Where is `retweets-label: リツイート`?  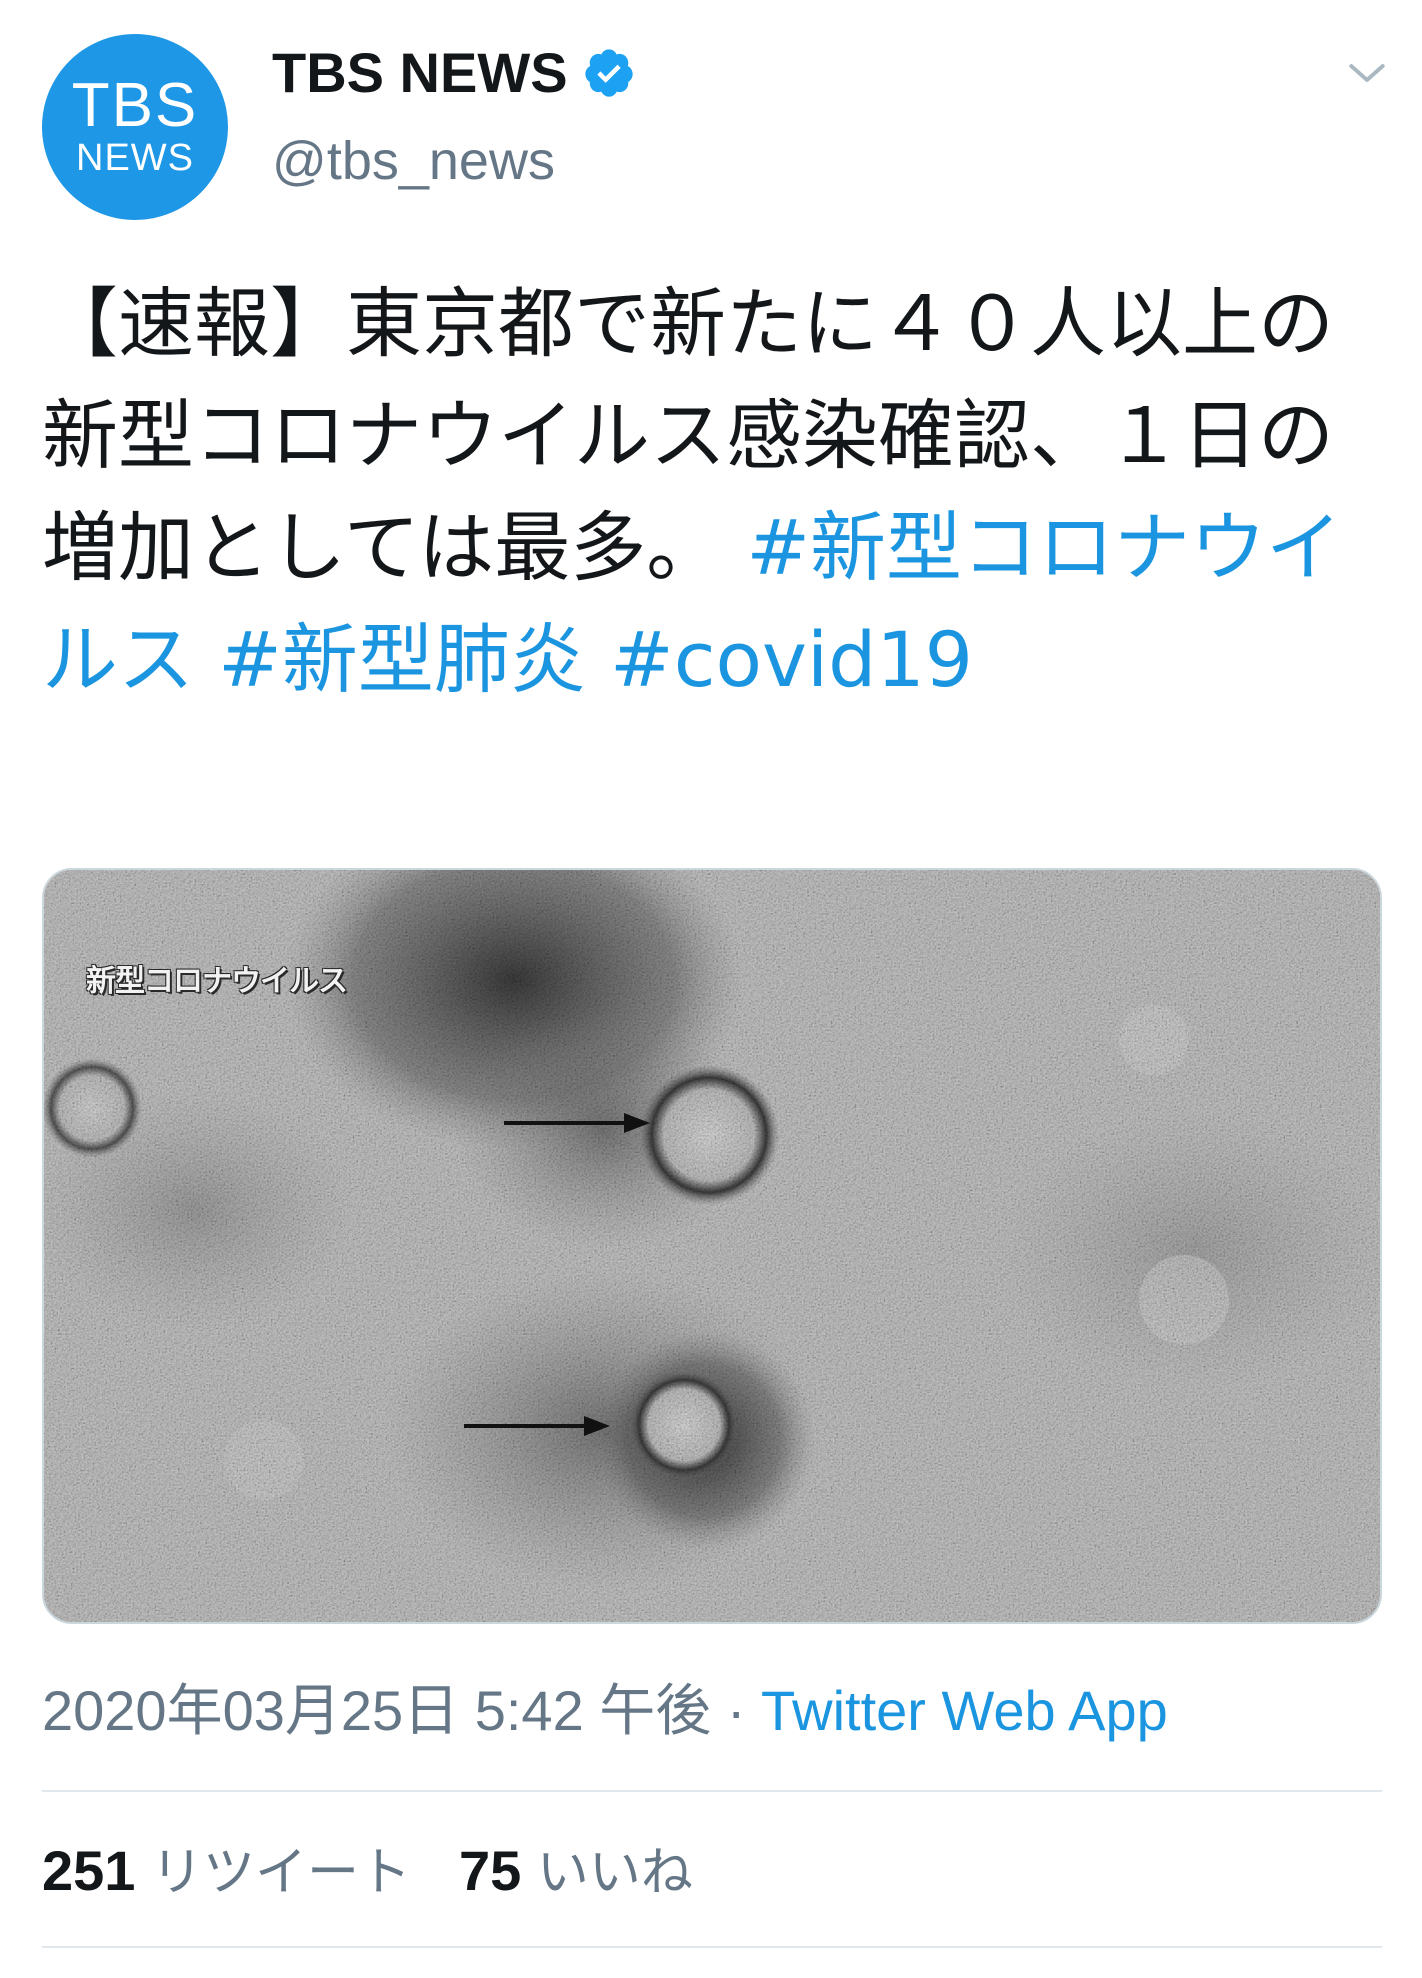
retweets-label: リツイート is located at coordinates (281, 1873).